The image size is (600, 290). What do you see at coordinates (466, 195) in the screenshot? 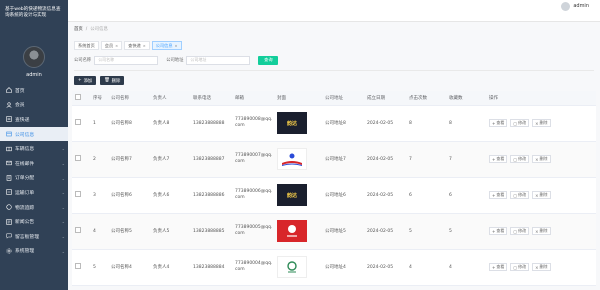
I see `cell-favorites: 6` at bounding box center [466, 195].